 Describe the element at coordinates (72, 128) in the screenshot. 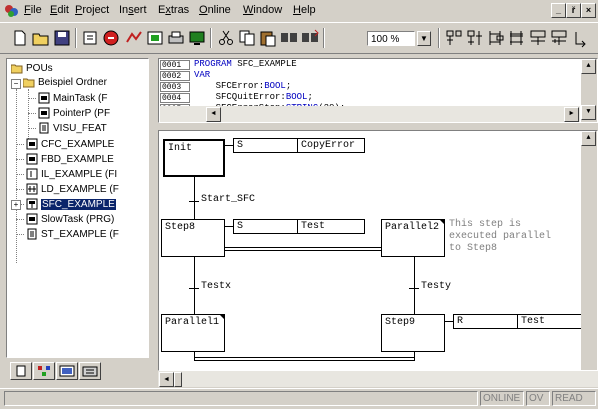

I see `tree-item-visu-feat: VISU_FEAT` at that location.